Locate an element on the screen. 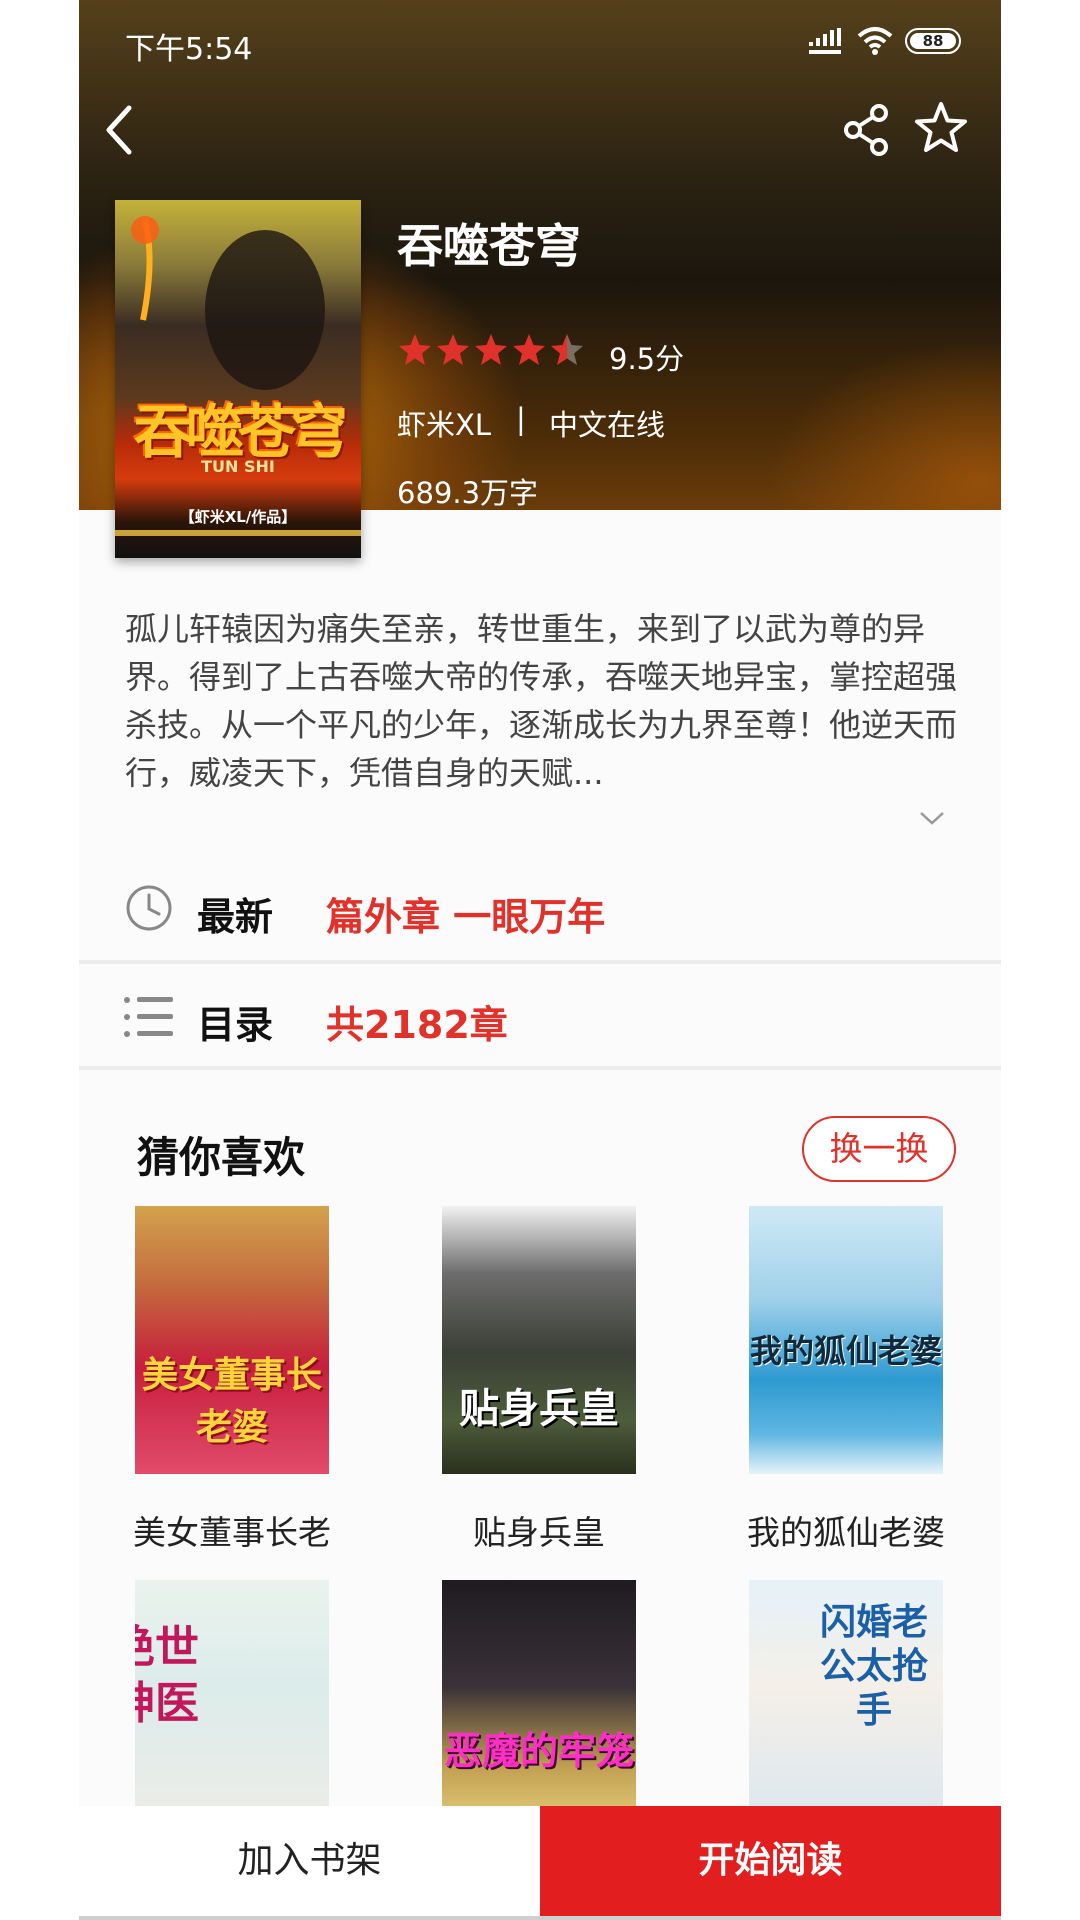 The image size is (1080, 1920). clock-icon is located at coordinates (149, 908).